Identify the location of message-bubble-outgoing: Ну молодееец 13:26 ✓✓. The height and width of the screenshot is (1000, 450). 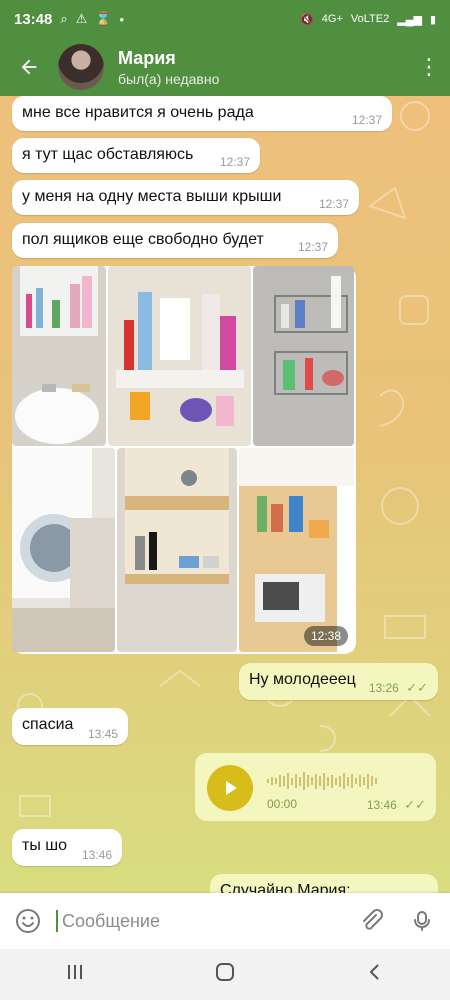
(338, 681).